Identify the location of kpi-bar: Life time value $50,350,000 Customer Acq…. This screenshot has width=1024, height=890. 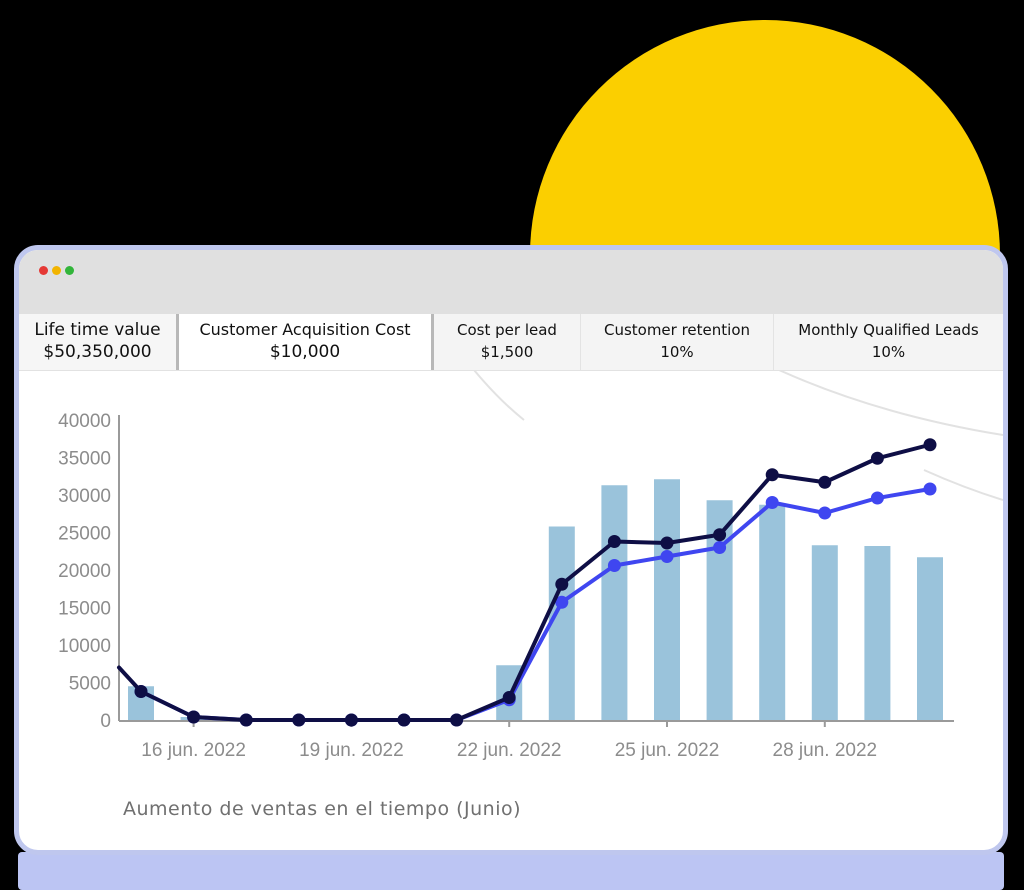
(511, 342).